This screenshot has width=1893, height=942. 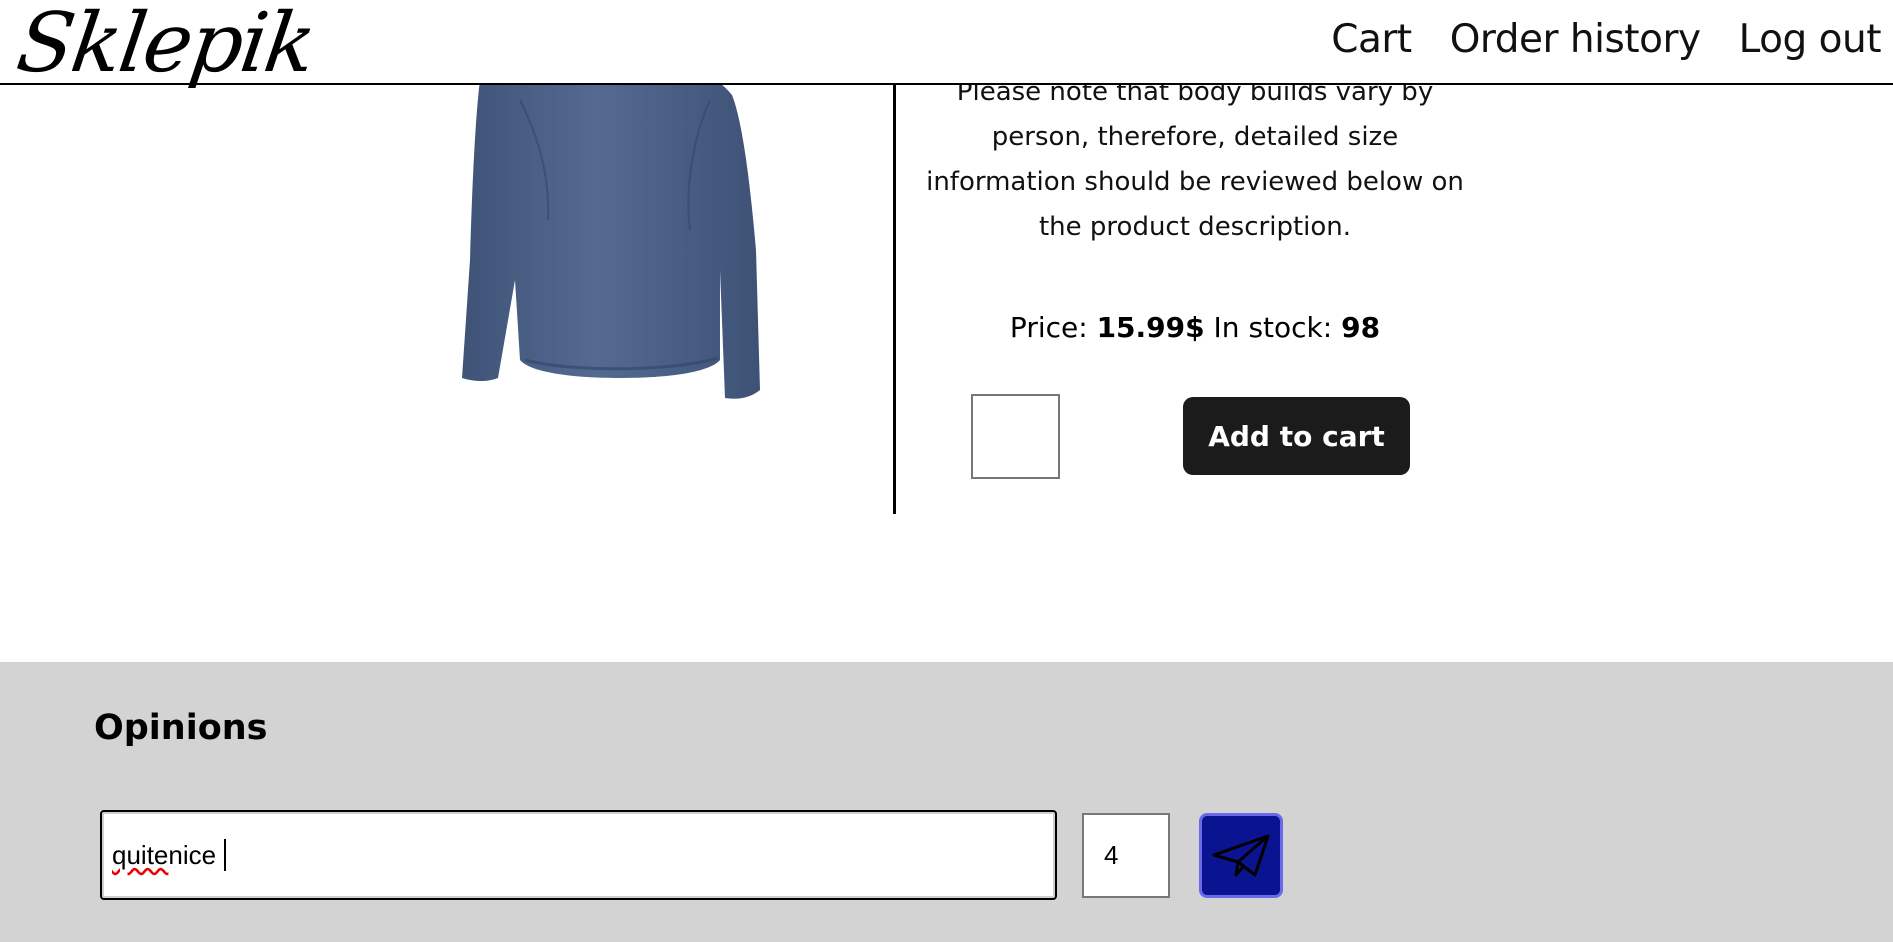 I want to click on price-stock-line: Price: 15.99$ In stock: 98, so click(x=1195, y=328).